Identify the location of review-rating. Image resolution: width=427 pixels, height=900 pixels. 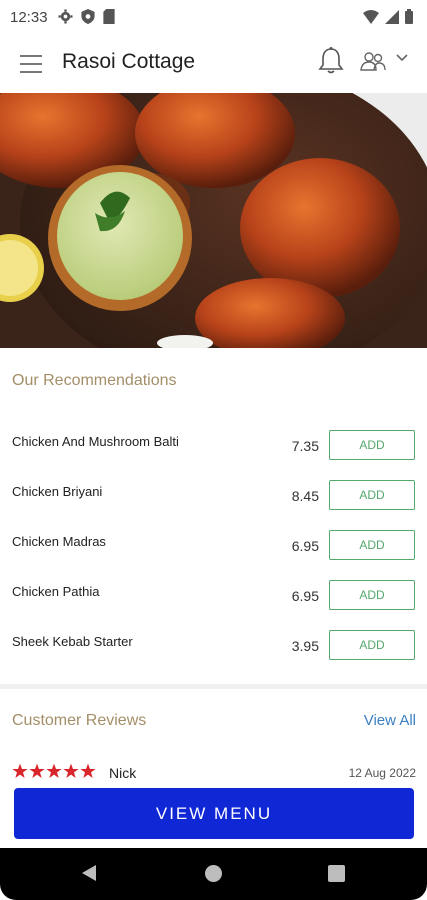
(54, 771).